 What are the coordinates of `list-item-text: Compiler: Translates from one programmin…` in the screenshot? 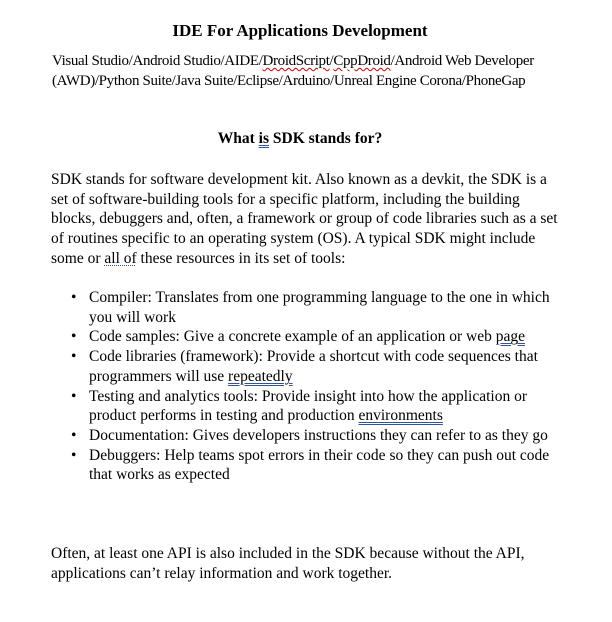 It's located at (319, 307).